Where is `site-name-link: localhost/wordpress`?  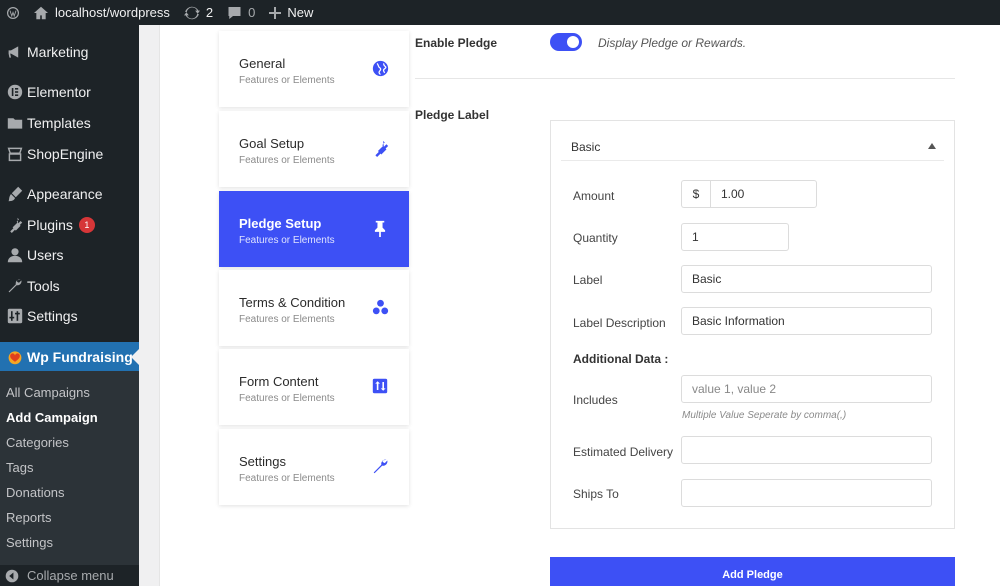 site-name-link: localhost/wordpress is located at coordinates (101, 12).